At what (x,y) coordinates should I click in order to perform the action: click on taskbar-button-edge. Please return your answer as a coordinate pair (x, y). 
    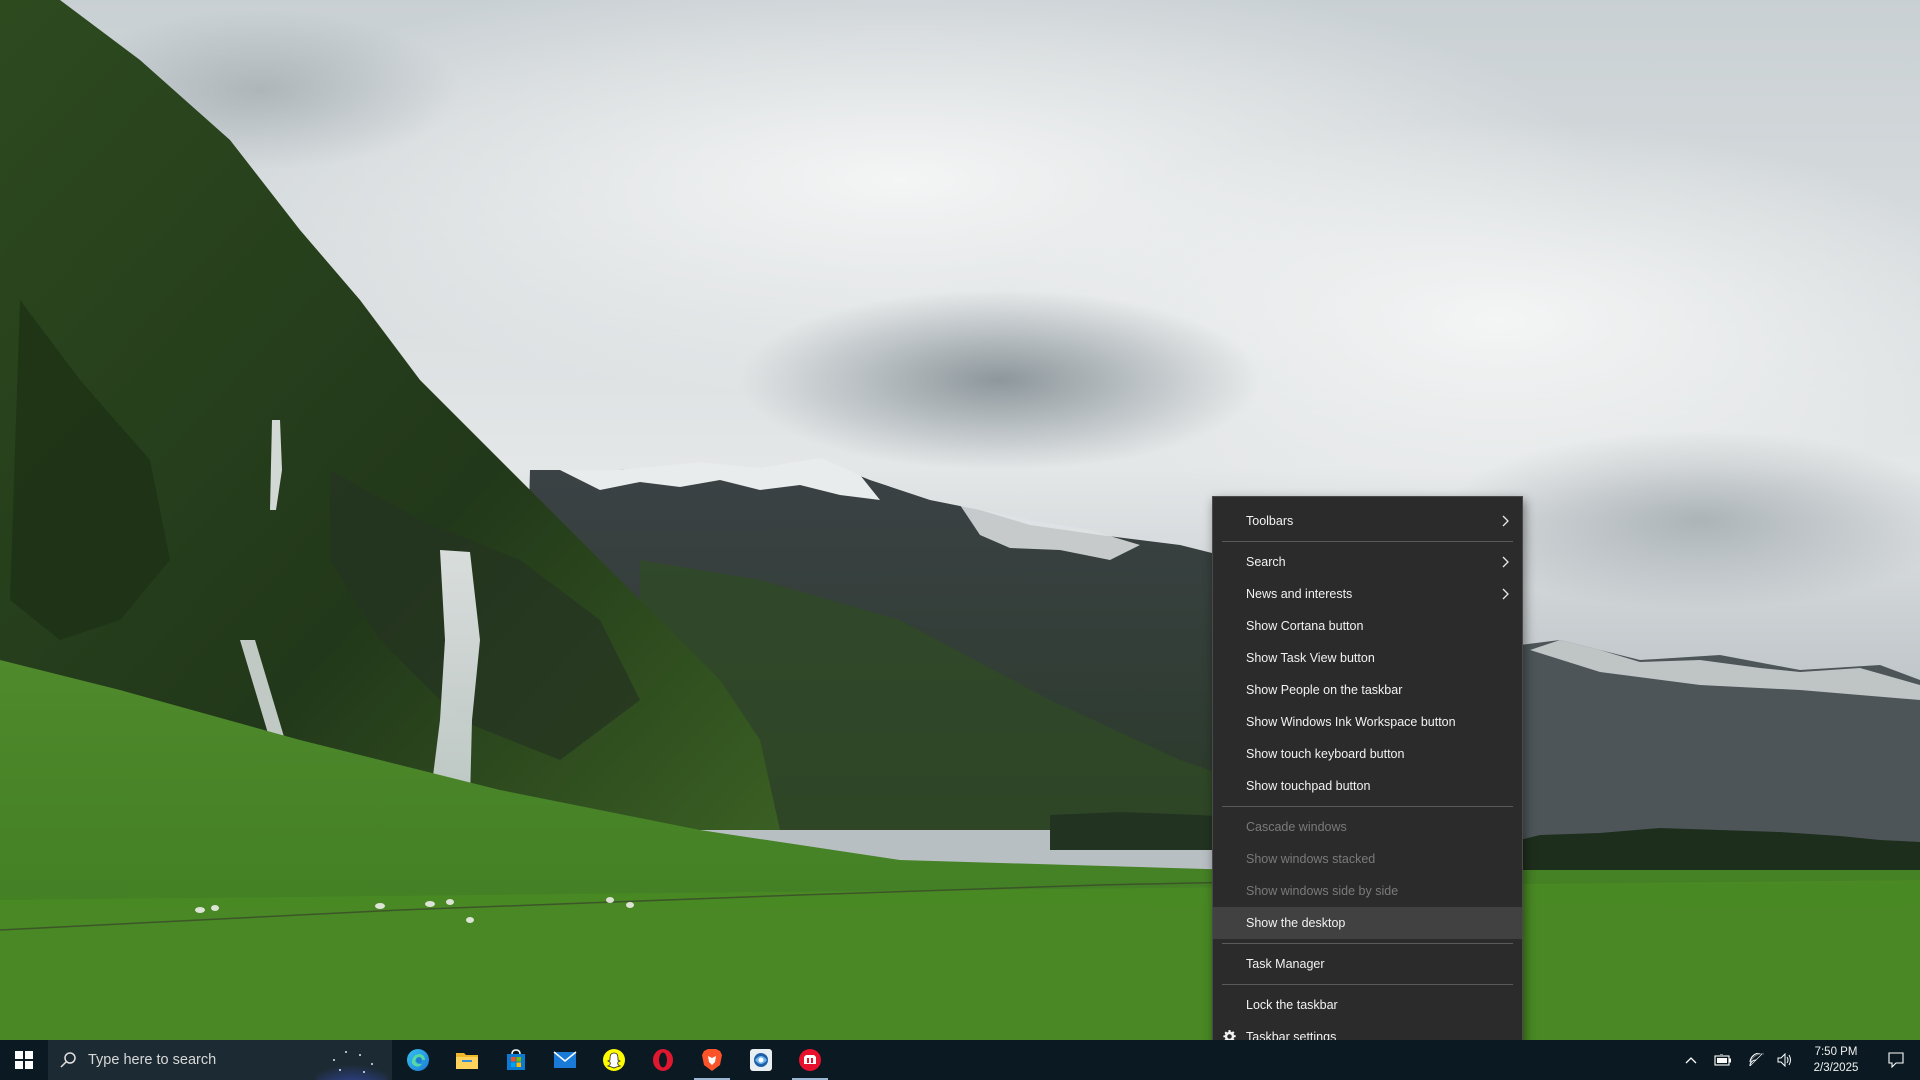
    Looking at the image, I should click on (418, 1060).